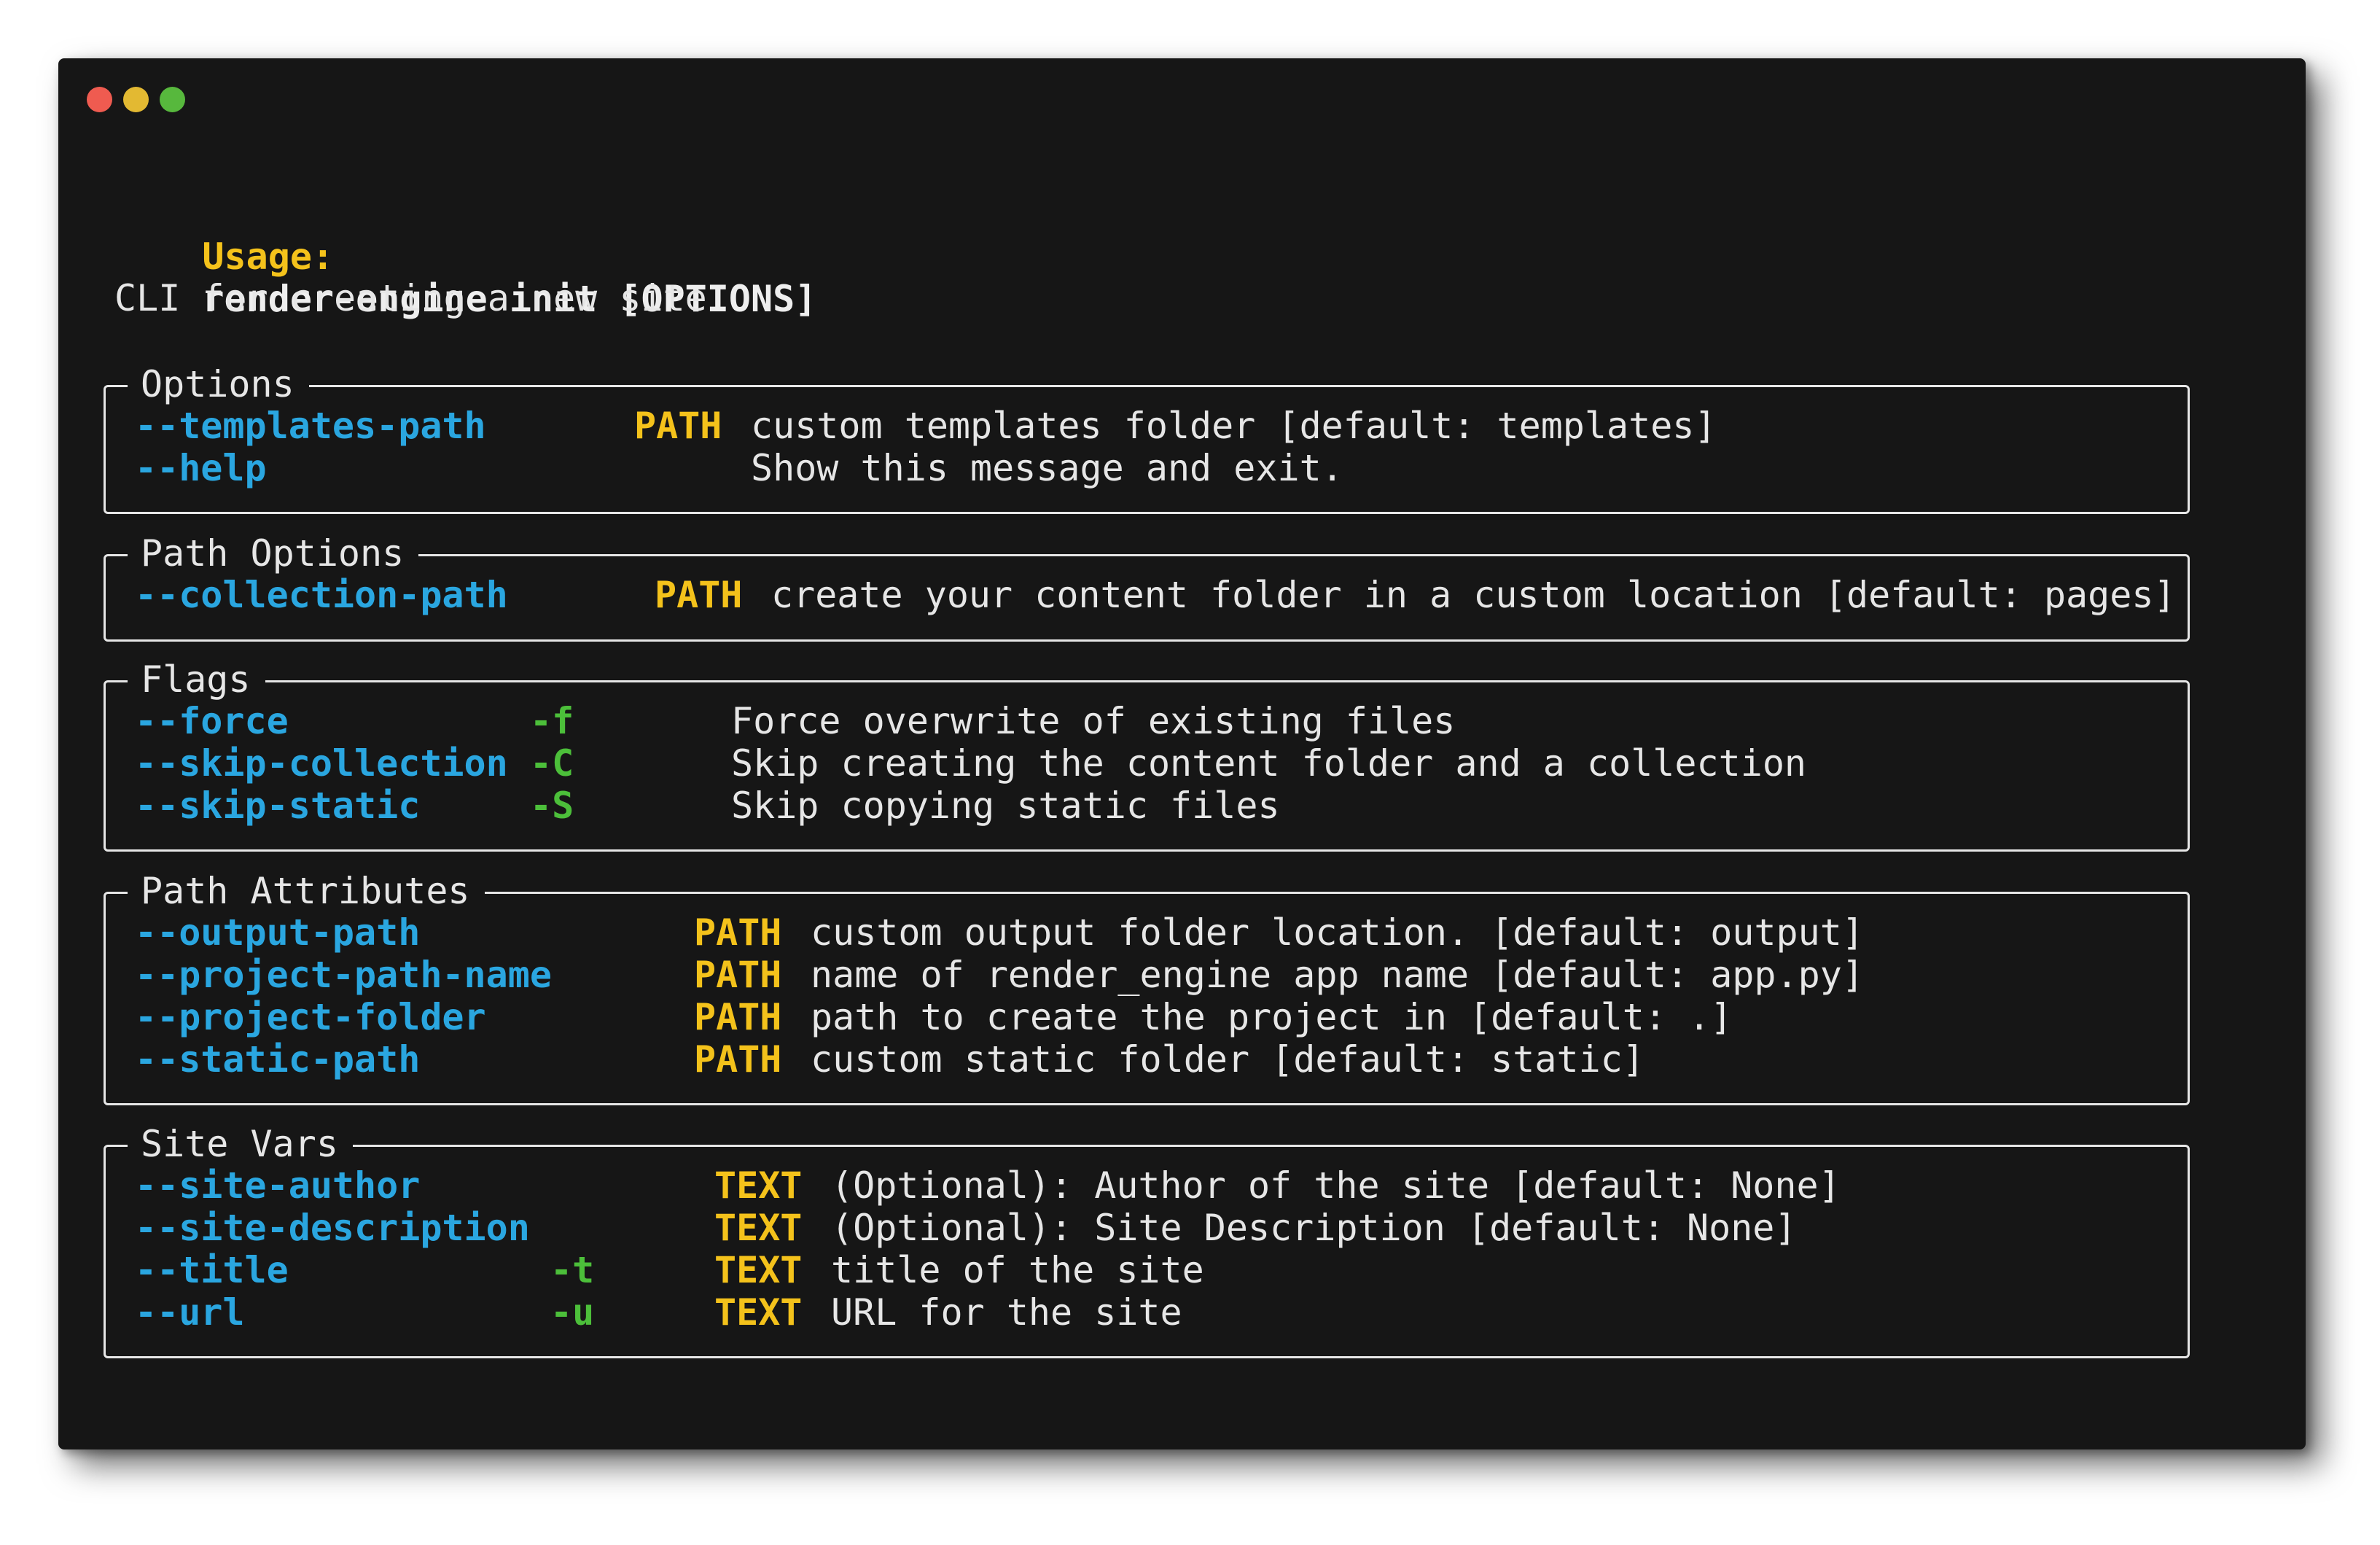  Describe the element at coordinates (572, 1270) in the screenshot. I see `option-short: -t` at that location.